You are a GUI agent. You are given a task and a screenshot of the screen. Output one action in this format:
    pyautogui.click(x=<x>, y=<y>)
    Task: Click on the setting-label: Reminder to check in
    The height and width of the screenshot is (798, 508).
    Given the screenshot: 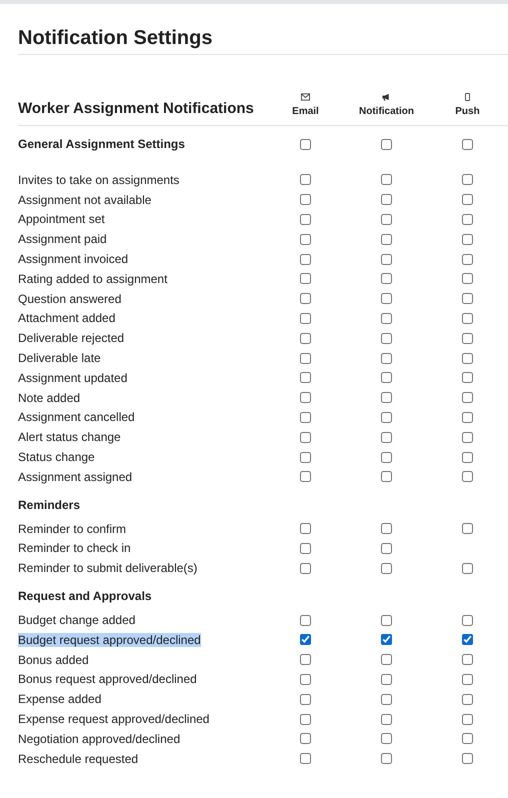 What is the action you would take?
    pyautogui.click(x=74, y=548)
    